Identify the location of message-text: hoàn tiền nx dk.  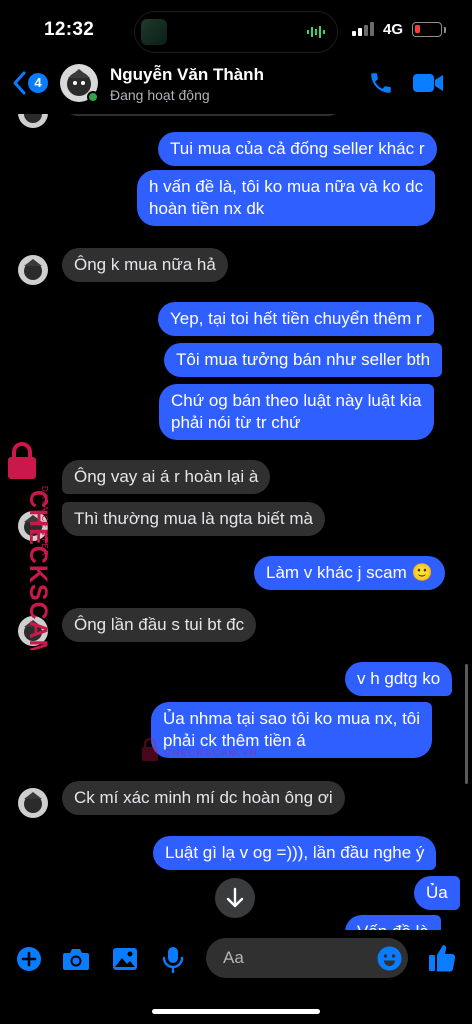
(207, 208).